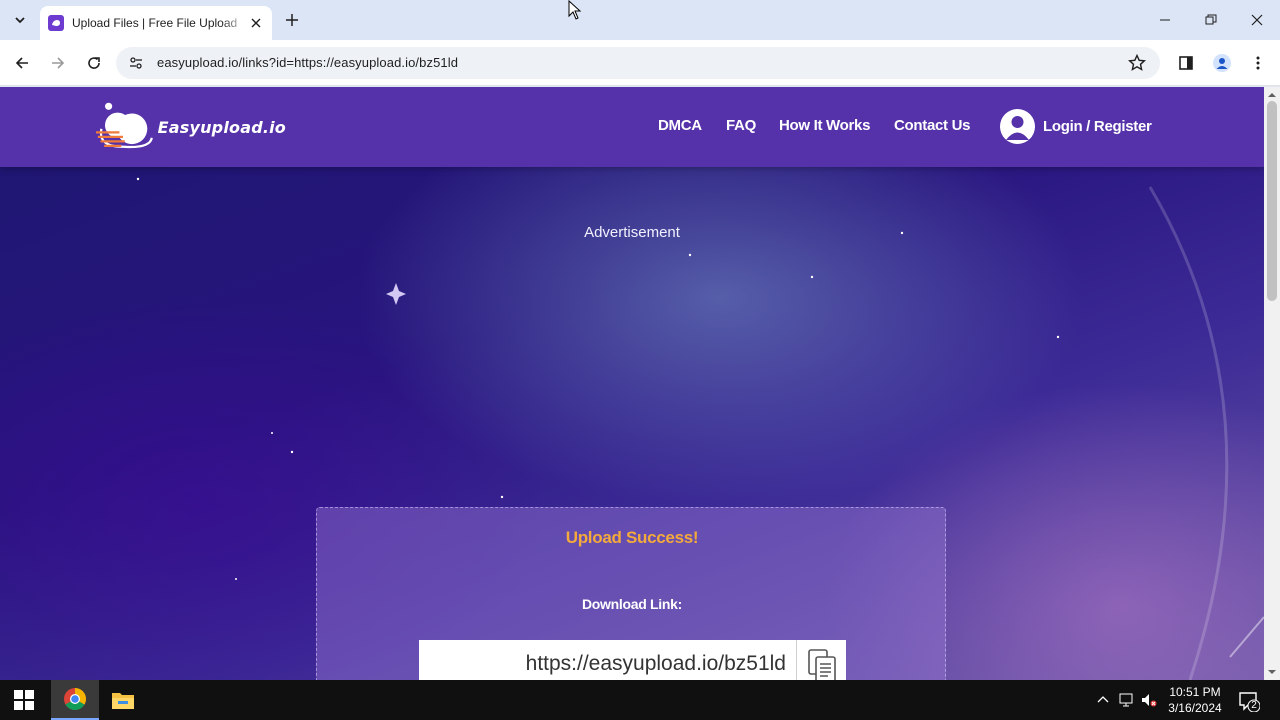  I want to click on close-icon, so click(1257, 20).